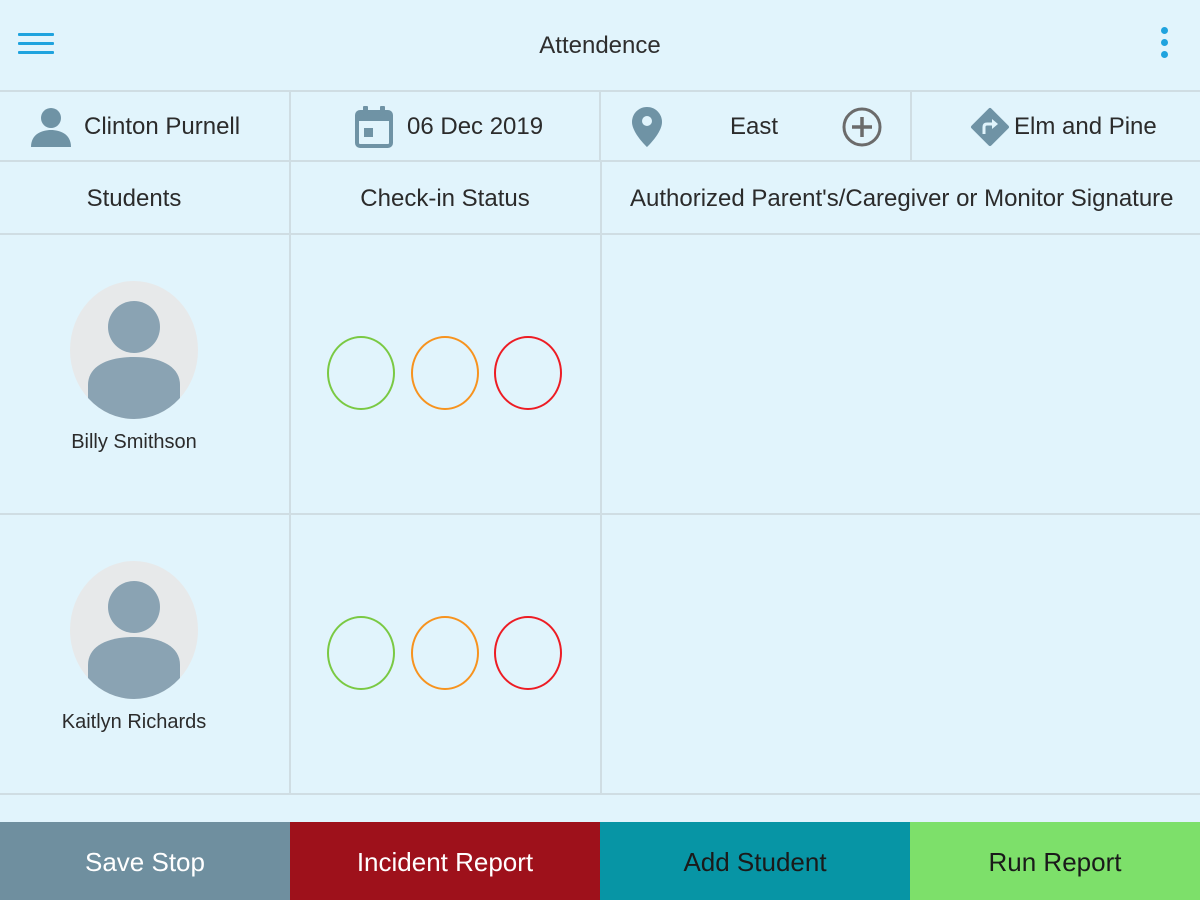 Image resolution: width=1200 pixels, height=900 pixels. I want to click on direction-value: East, so click(754, 126).